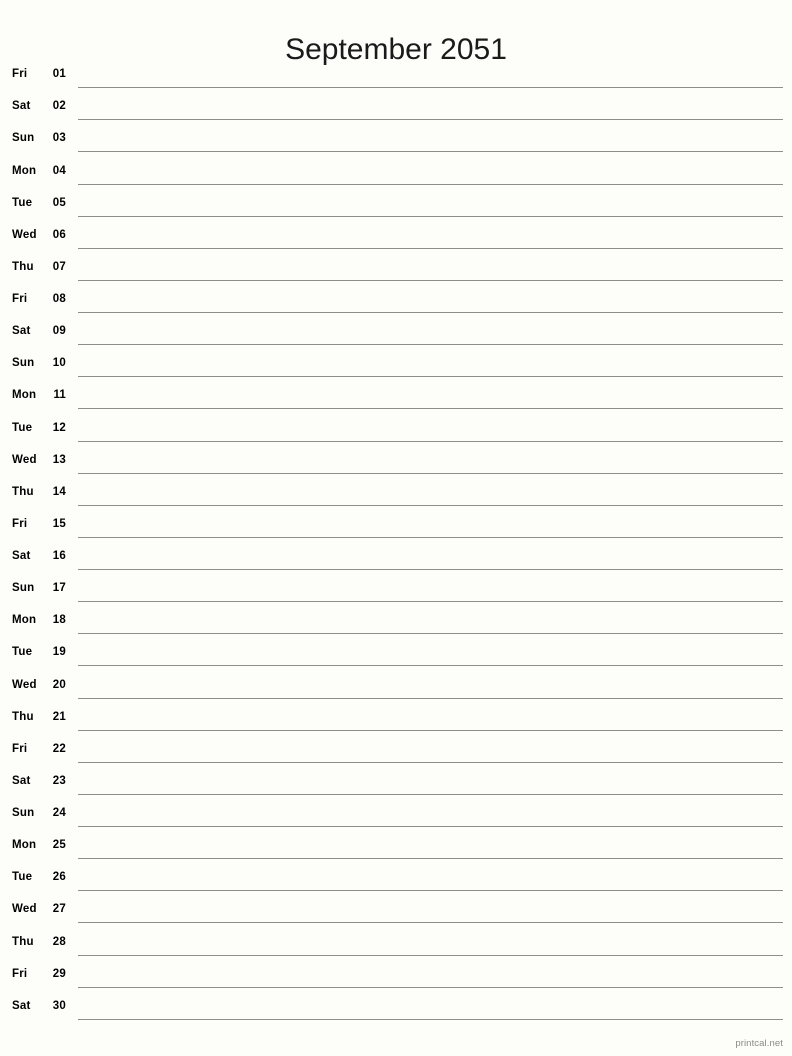 The image size is (792, 1056). Describe the element at coordinates (396, 233) in the screenshot. I see `day-row: Wed 06` at that location.